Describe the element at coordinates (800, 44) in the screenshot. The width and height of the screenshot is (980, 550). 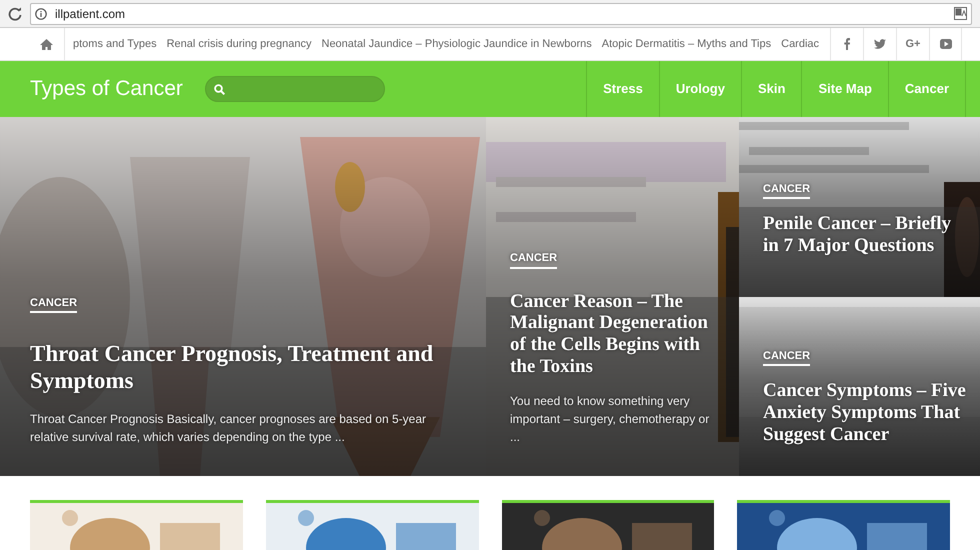
I see `ticker-link: Cardiac` at that location.